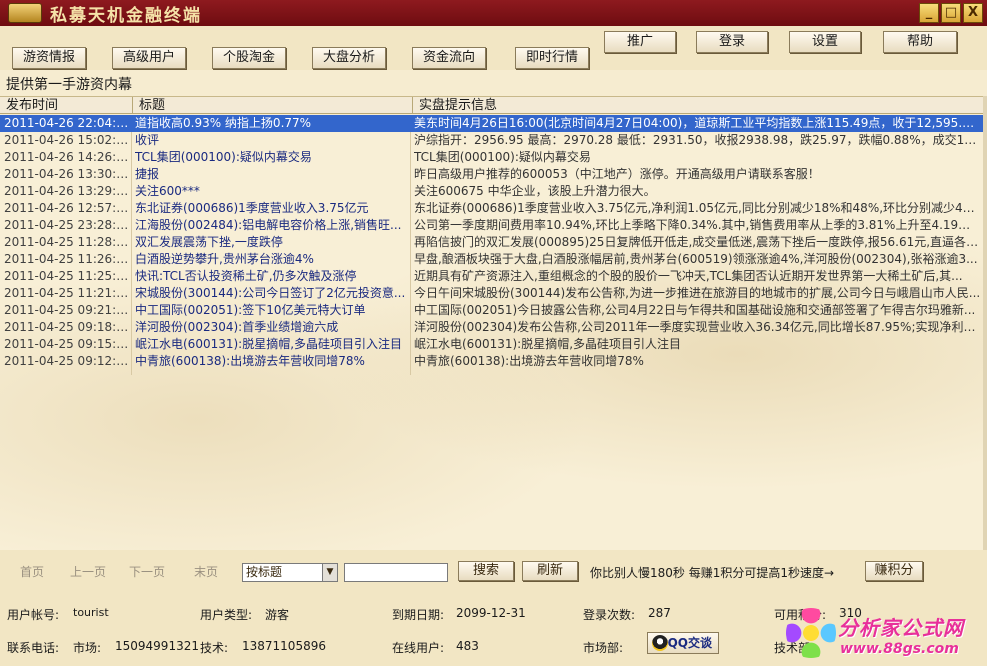 The height and width of the screenshot is (666, 987). I want to click on row-info: TCL集团(000100):疑似内幕交易, so click(502, 157).